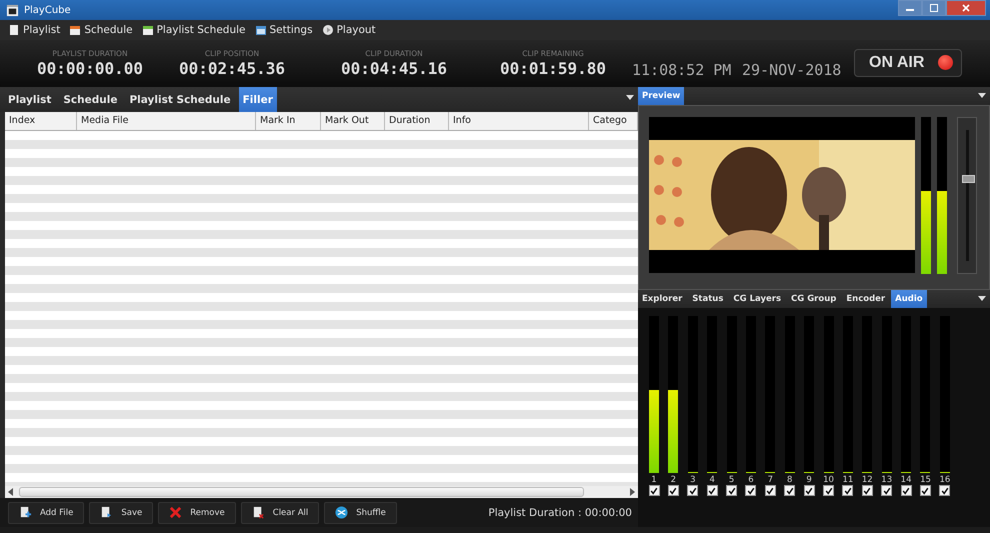  What do you see at coordinates (258, 512) in the screenshot?
I see `clear-document-icon` at bounding box center [258, 512].